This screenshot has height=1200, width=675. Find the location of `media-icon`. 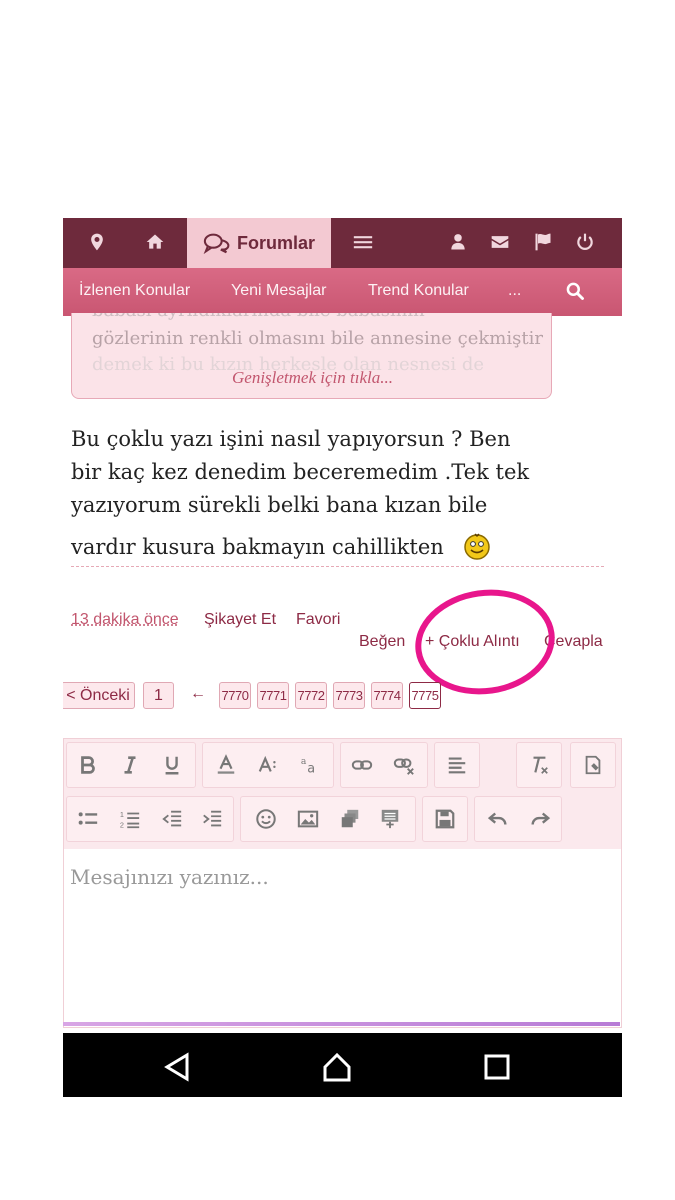

media-icon is located at coordinates (350, 818).